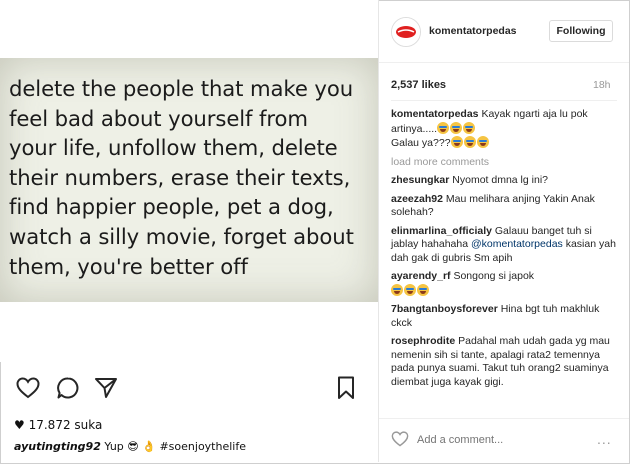 This screenshot has height=464, width=630. Describe the element at coordinates (602, 85) in the screenshot. I see `post-time: 18h` at that location.